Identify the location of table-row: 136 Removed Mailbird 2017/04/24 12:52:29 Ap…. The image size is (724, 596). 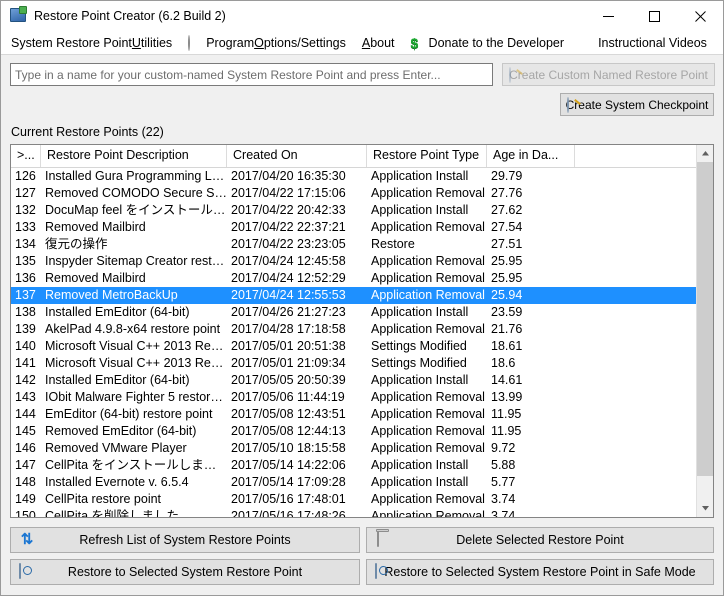
(353, 278).